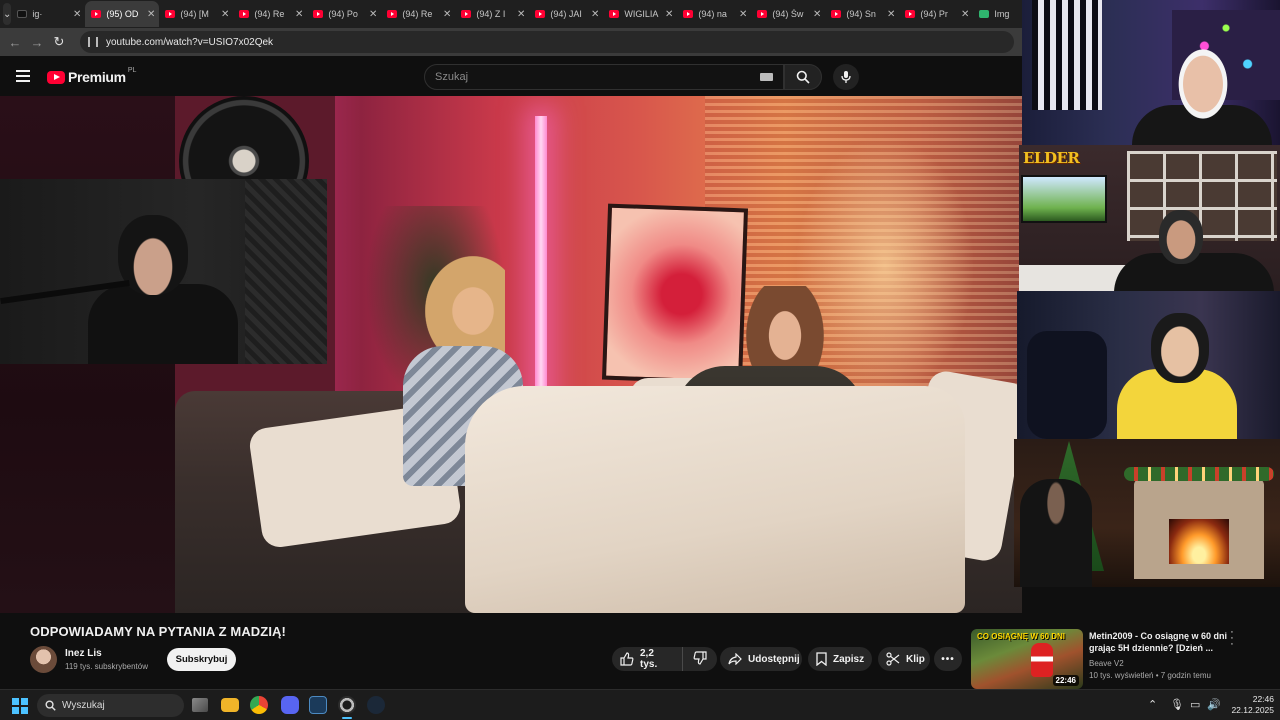 The height and width of the screenshot is (720, 1280). Describe the element at coordinates (566, 14) in the screenshot. I see `browser-tab: (94) JAI ✕` at that location.